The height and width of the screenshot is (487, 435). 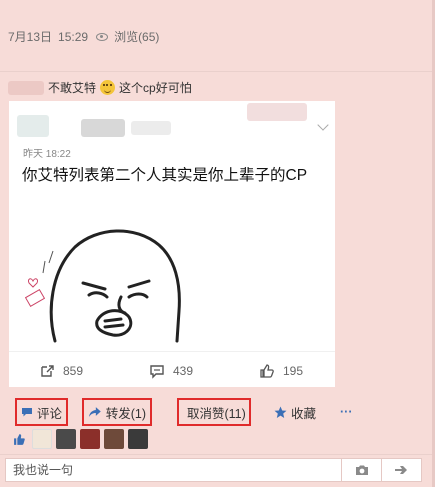 I want to click on camera-icon, so click(x=361, y=470).